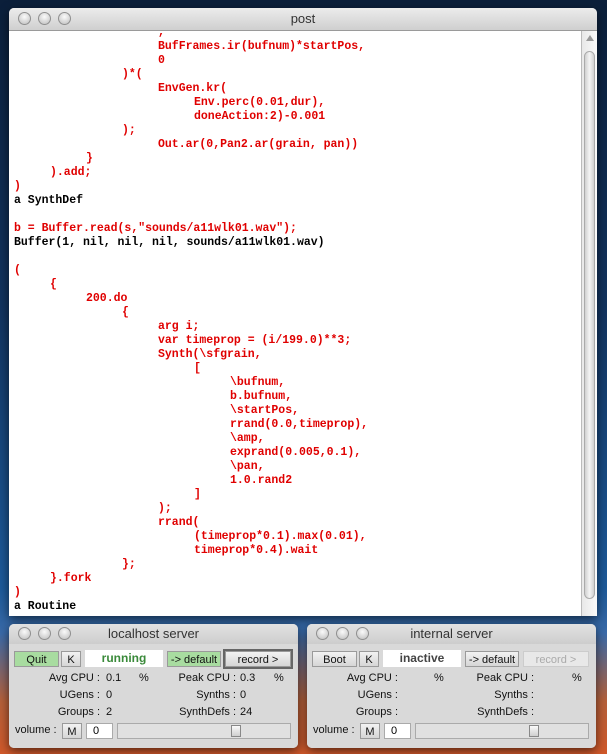 This screenshot has width=607, height=754. What do you see at coordinates (109, 695) in the screenshot?
I see `ugens-value: 0` at bounding box center [109, 695].